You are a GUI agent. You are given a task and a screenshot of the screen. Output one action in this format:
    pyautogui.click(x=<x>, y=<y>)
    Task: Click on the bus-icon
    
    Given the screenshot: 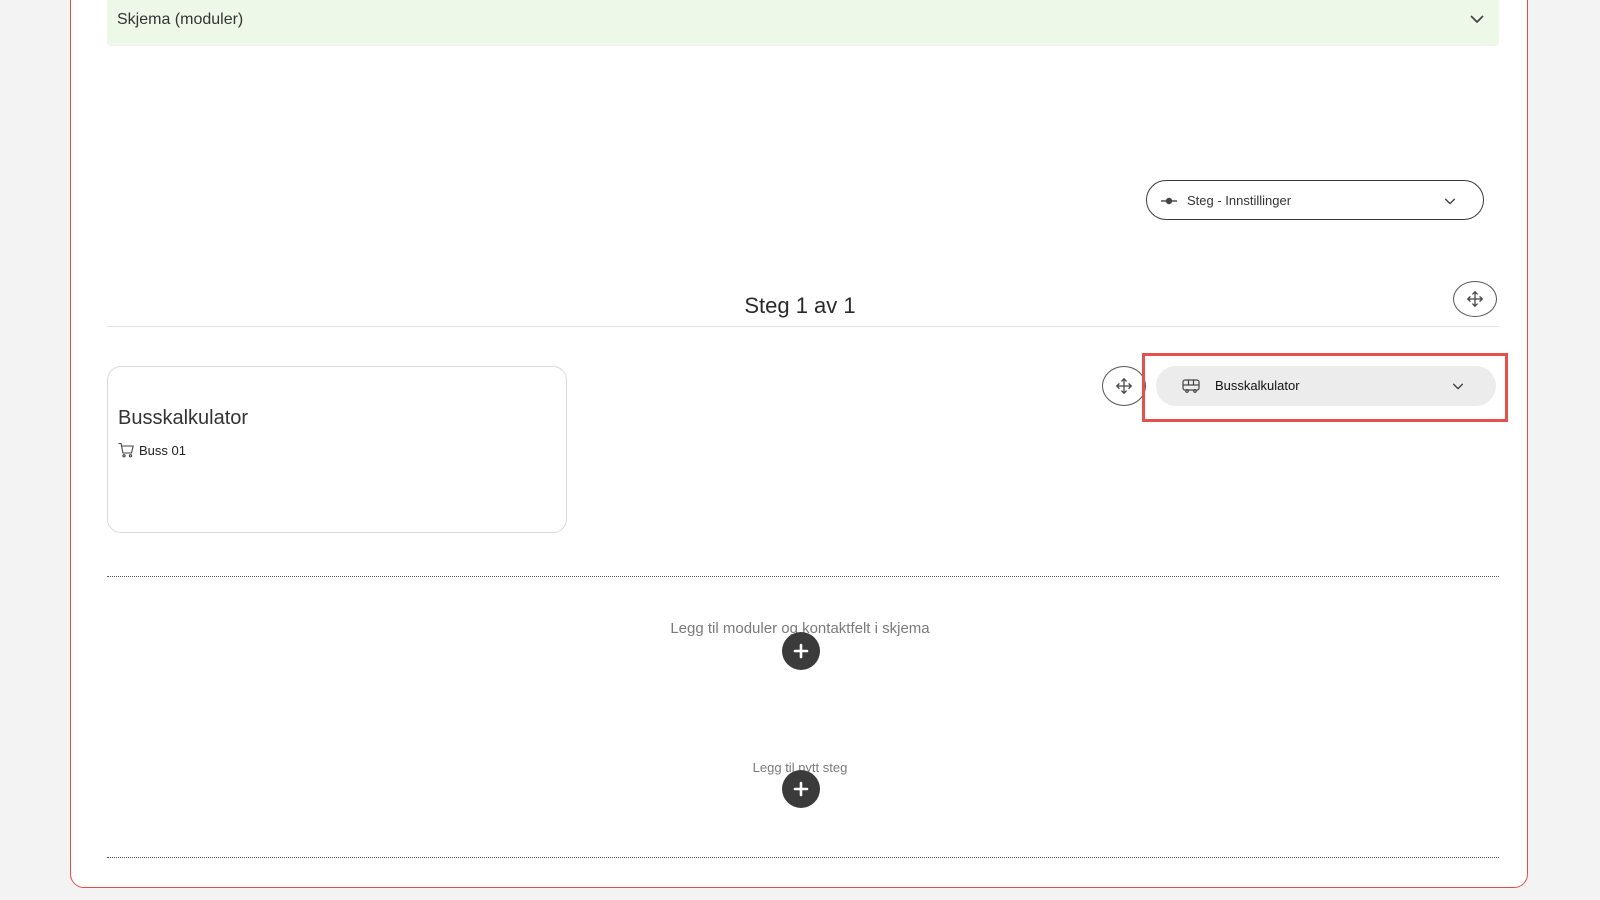 What is the action you would take?
    pyautogui.click(x=1191, y=386)
    